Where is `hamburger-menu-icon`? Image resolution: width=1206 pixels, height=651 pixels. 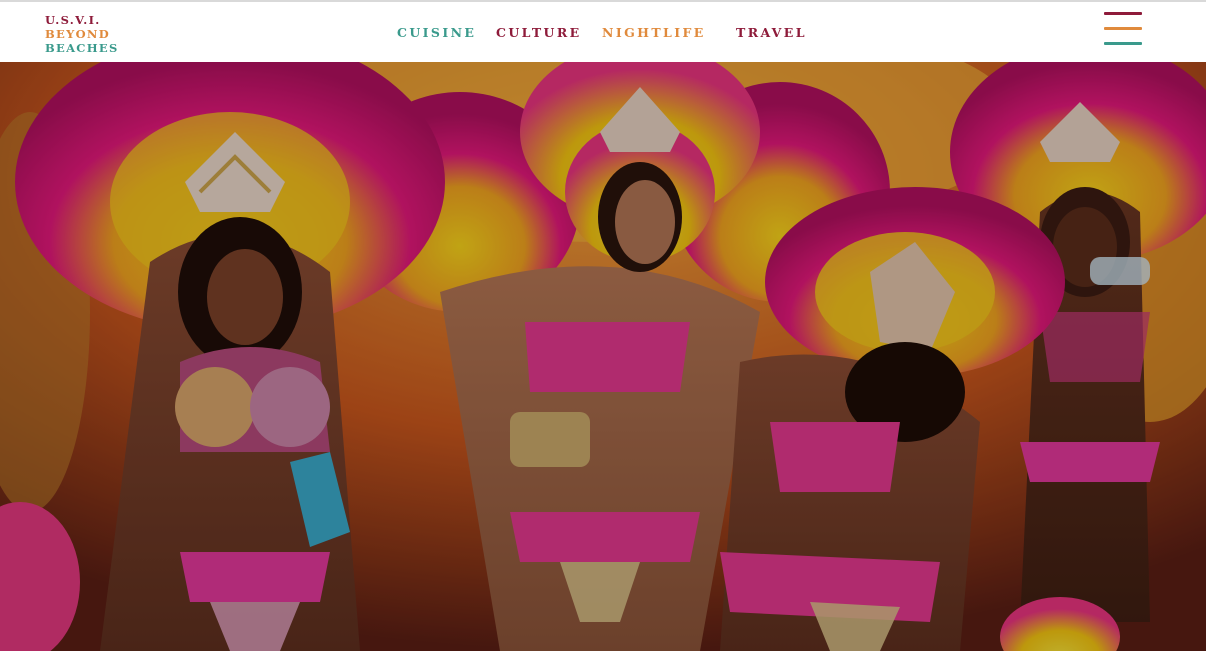
hamburger-menu-icon is located at coordinates (1123, 29).